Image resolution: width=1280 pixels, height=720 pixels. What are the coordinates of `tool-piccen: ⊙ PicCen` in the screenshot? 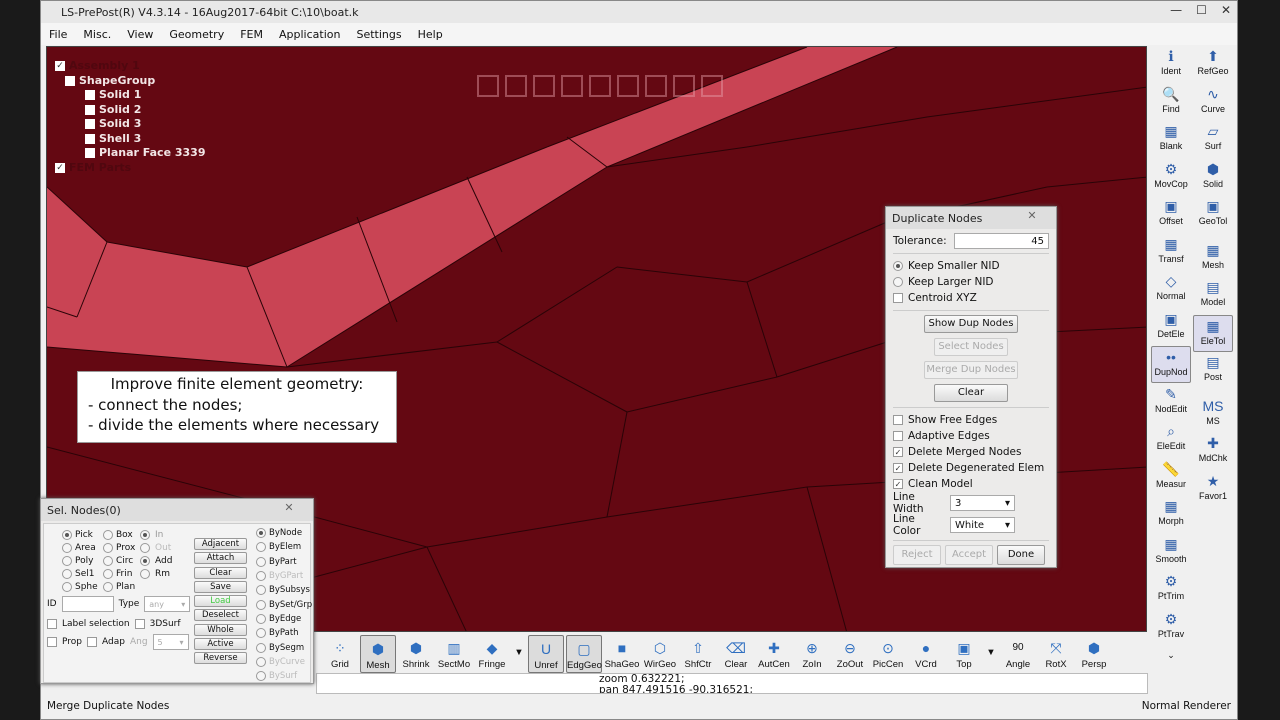 It's located at (888, 654).